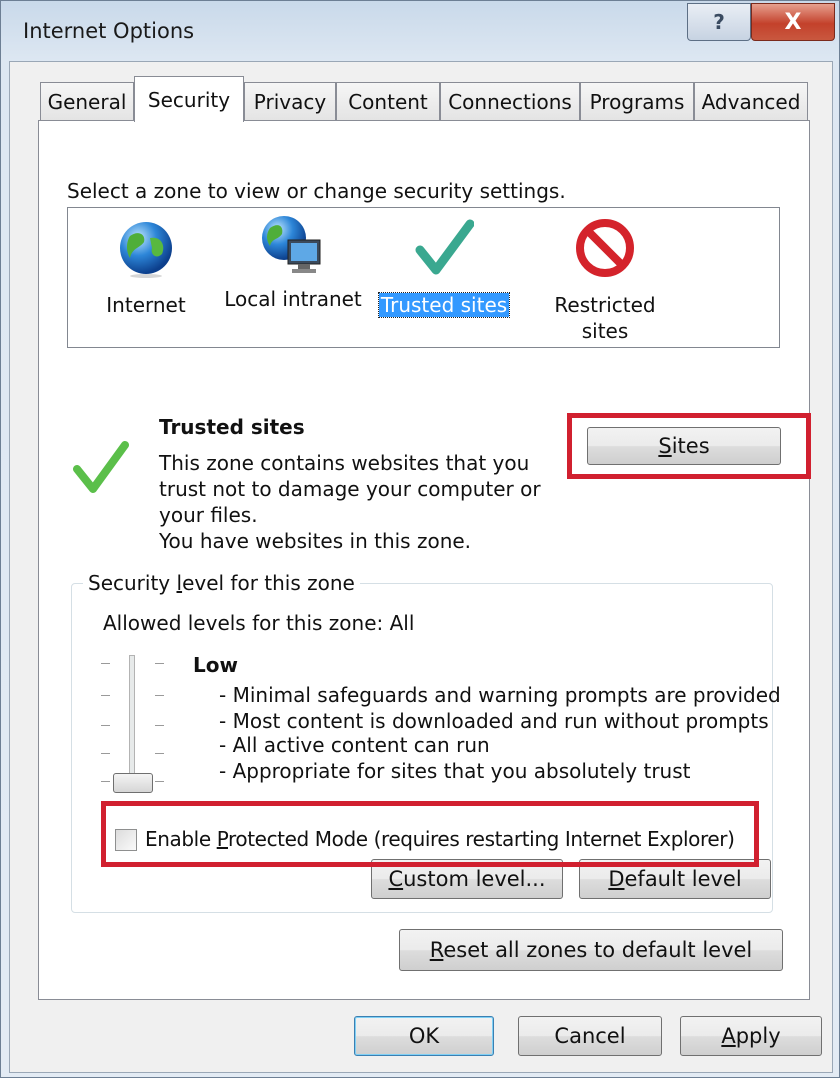 Image resolution: width=840 pixels, height=1078 pixels. I want to click on tab-content: Content, so click(388, 101).